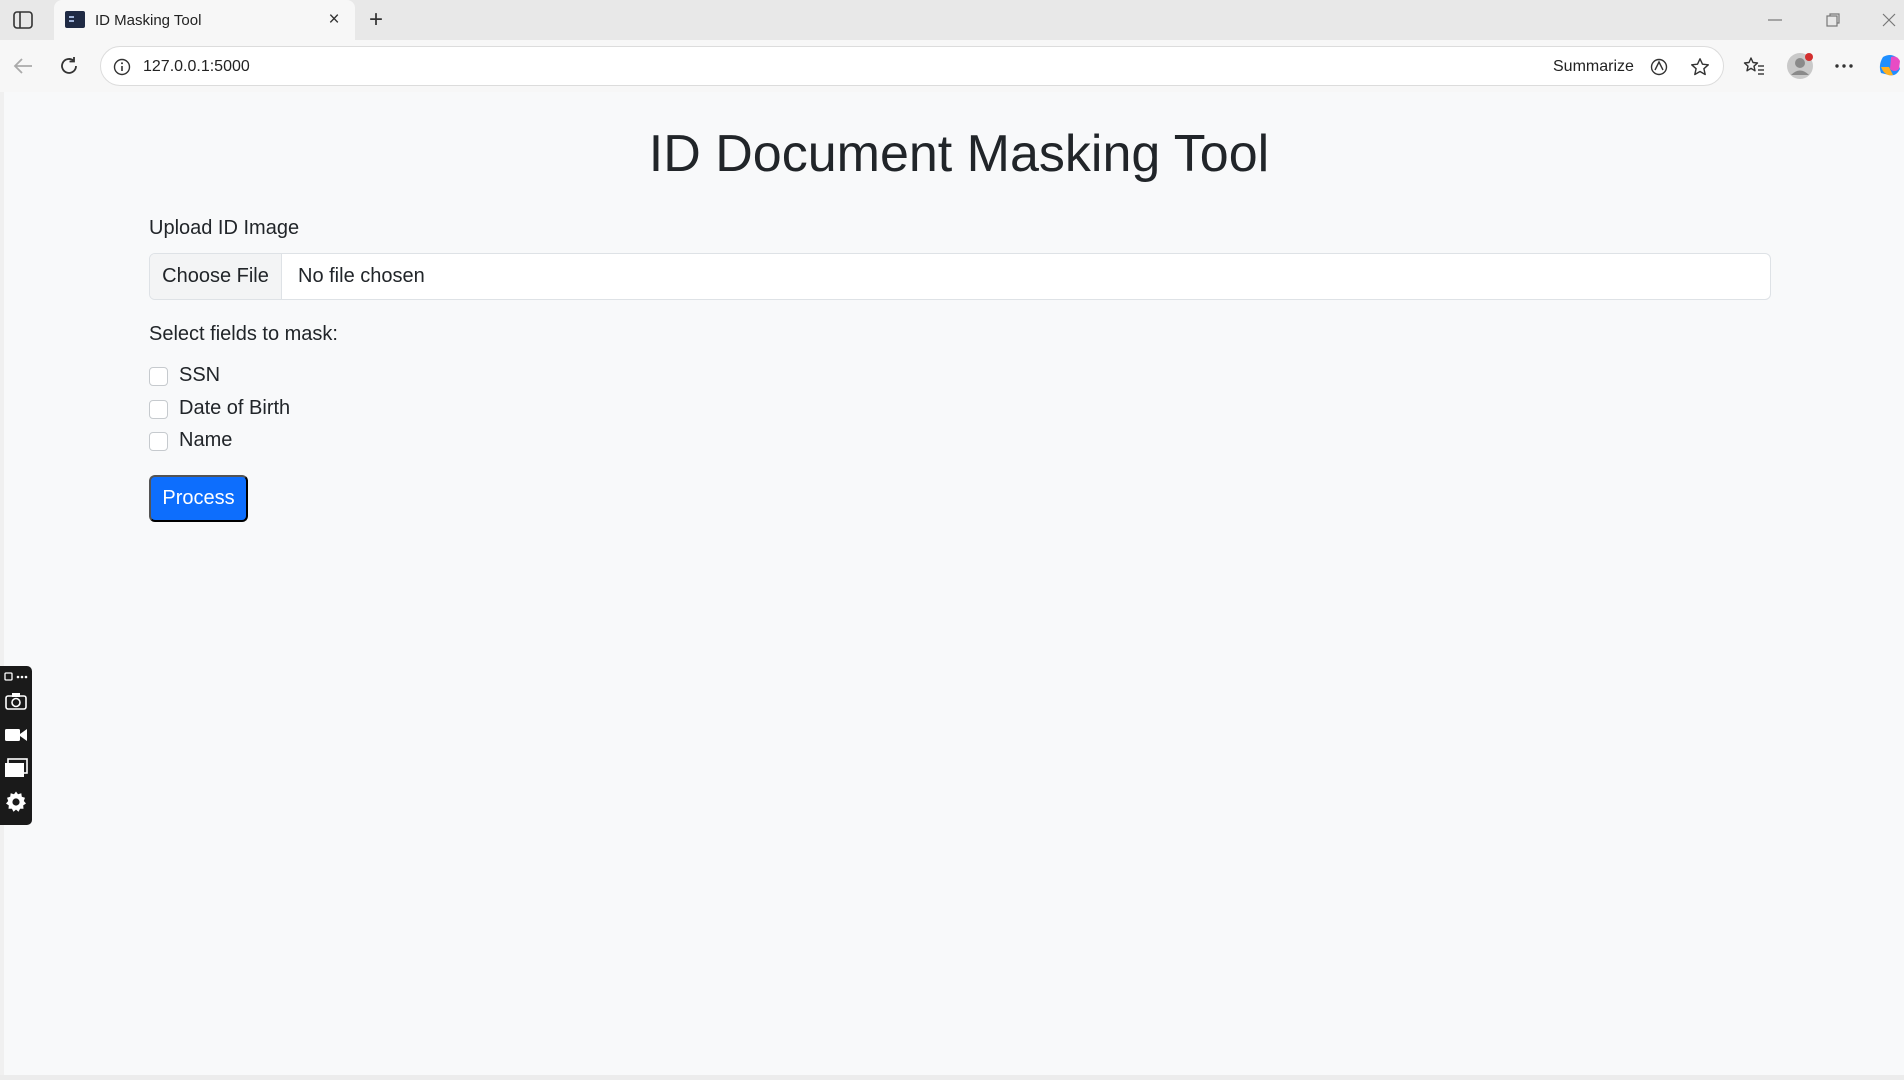  I want to click on capture-toolbar, so click(16, 745).